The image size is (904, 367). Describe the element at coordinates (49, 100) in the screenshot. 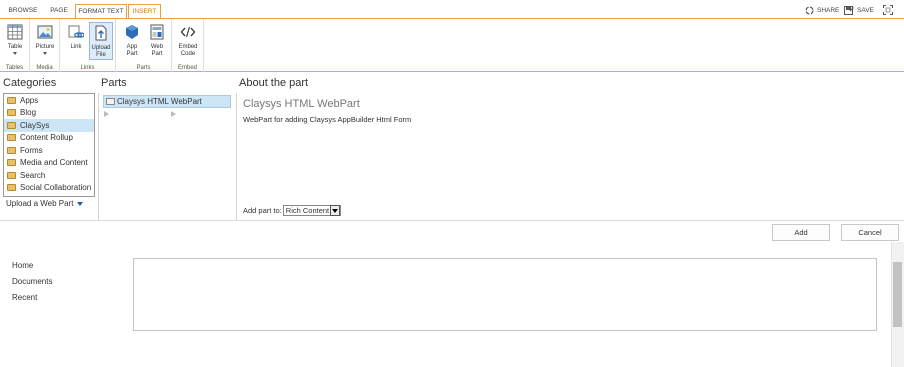

I see `category-item-apps: Apps` at that location.